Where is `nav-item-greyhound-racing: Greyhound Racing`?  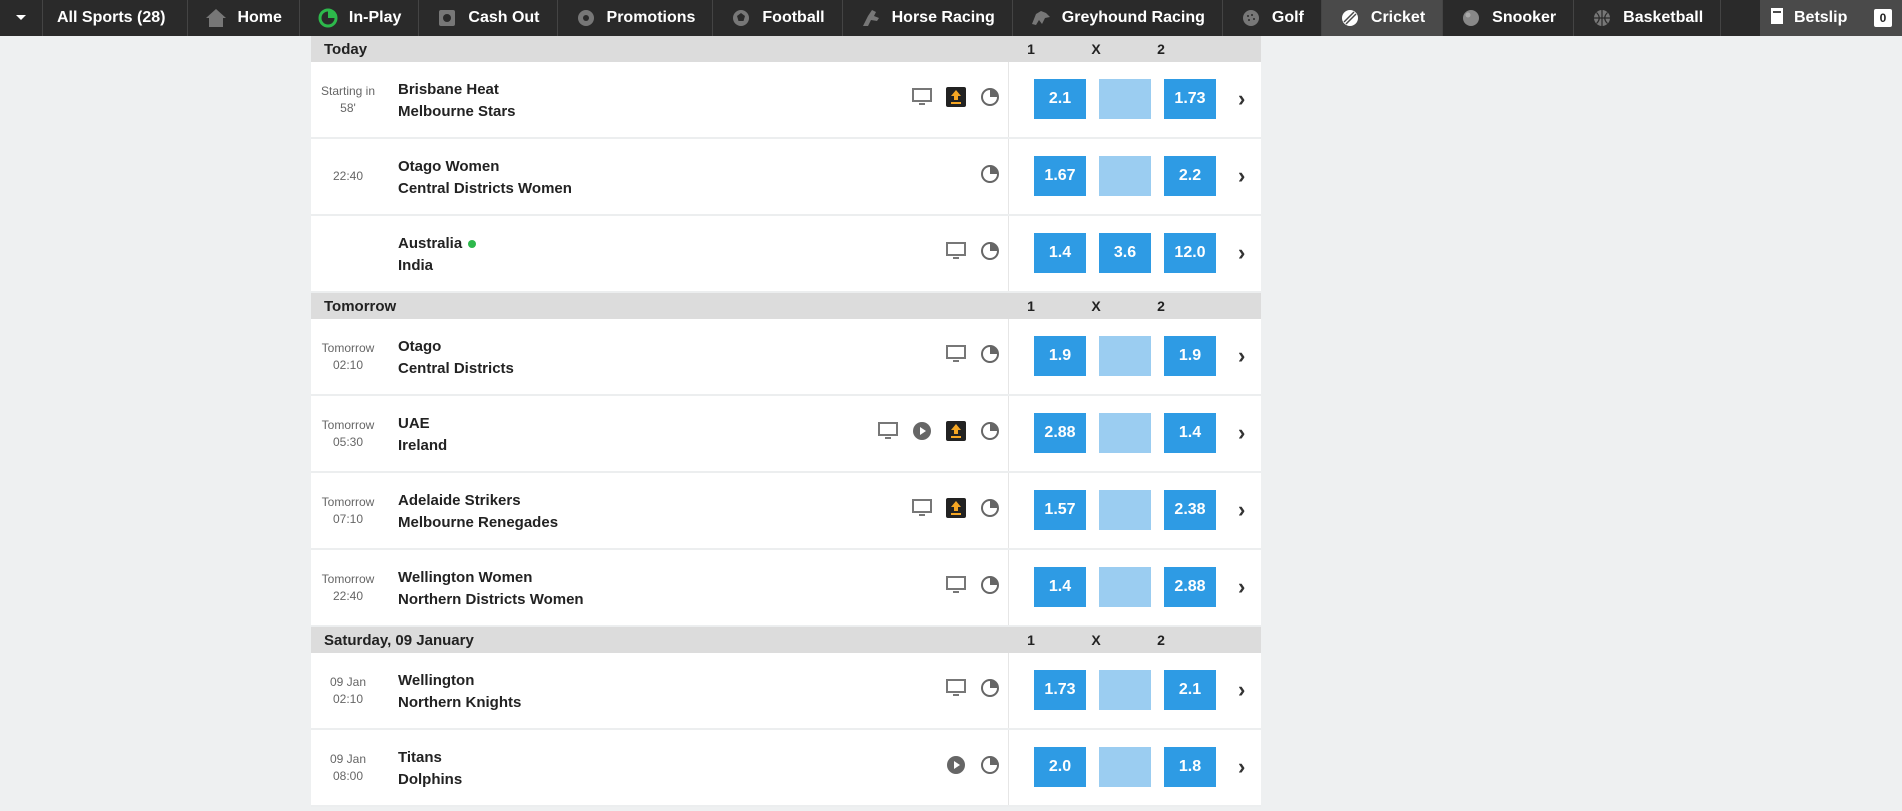
nav-item-greyhound-racing: Greyhound Racing is located at coordinates (1118, 18).